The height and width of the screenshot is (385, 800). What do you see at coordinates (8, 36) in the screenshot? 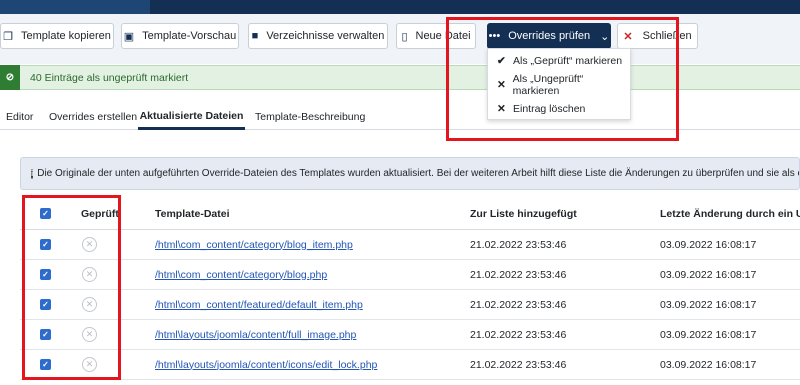
I see `copy-icon: ❐` at bounding box center [8, 36].